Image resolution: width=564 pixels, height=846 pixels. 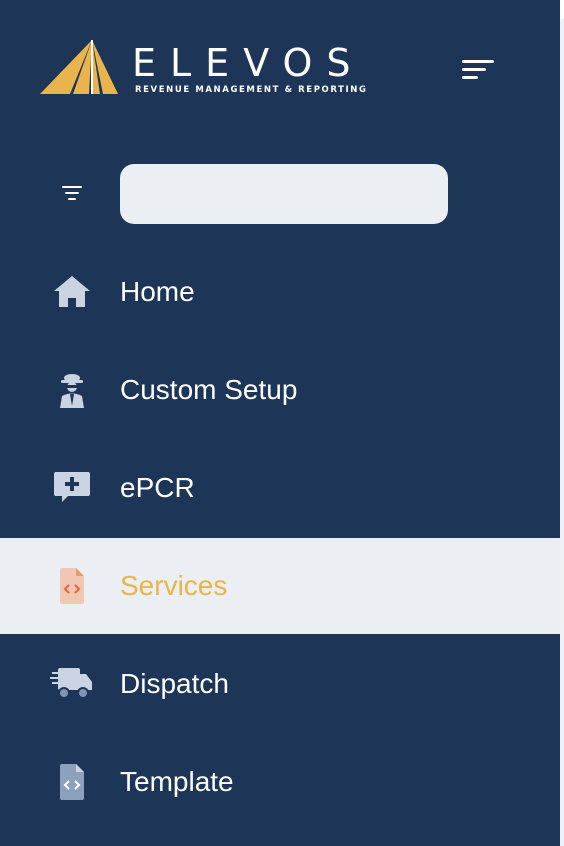 I want to click on brand-tagline: REVENUE MANAGEMENT & REPORTING, so click(x=251, y=90).